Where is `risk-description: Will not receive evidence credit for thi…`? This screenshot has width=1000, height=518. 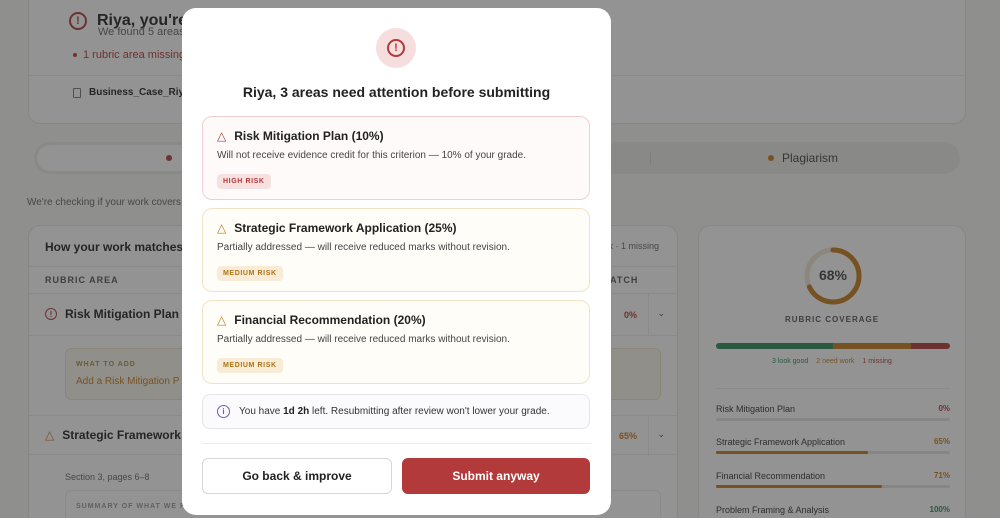
risk-description: Will not receive evidence credit for thi… is located at coordinates (372, 155).